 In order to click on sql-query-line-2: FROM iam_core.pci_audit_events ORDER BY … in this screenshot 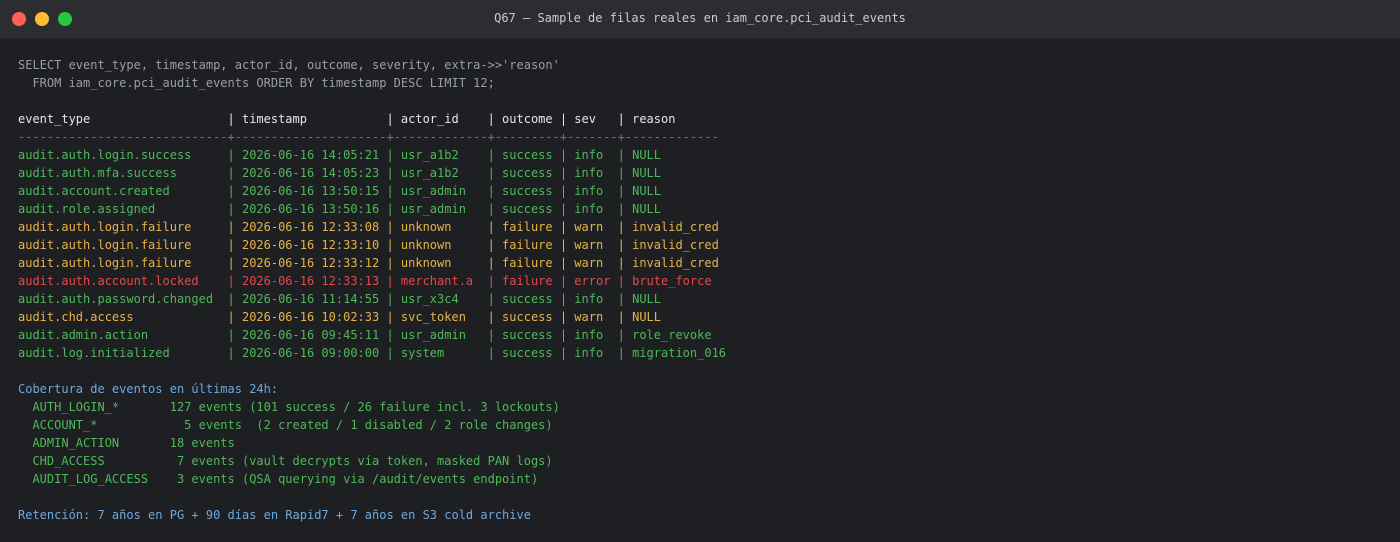, I will do `click(256, 83)`.